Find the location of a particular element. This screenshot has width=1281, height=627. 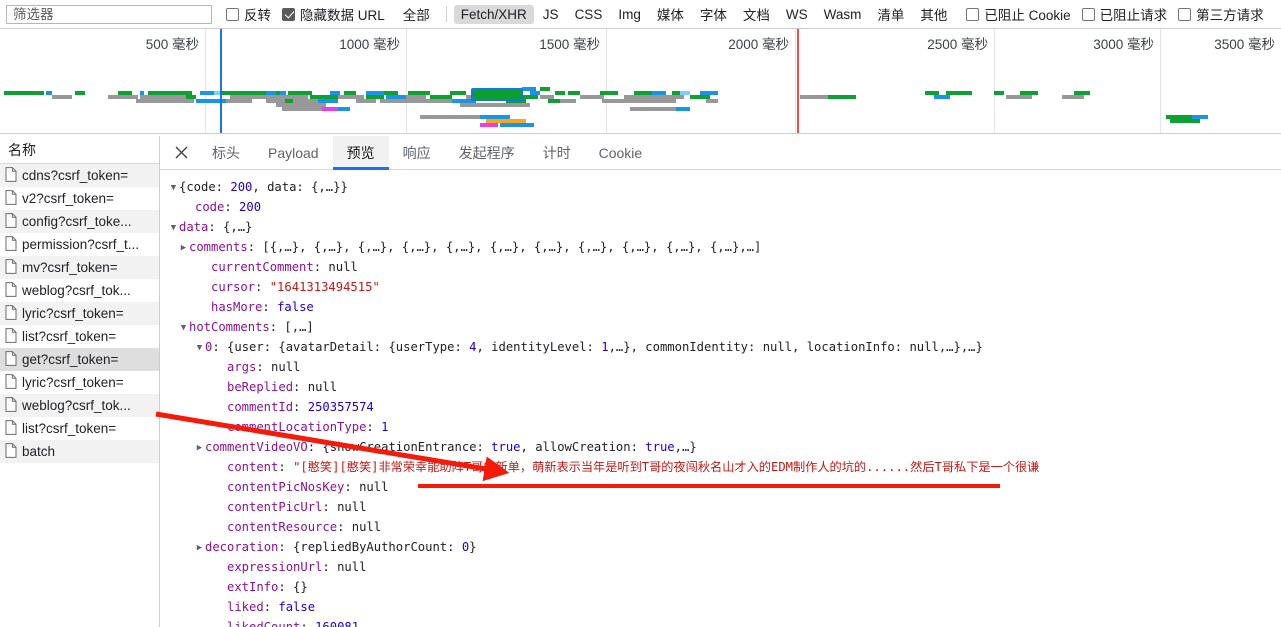

json-value: 200 is located at coordinates (241, 187).